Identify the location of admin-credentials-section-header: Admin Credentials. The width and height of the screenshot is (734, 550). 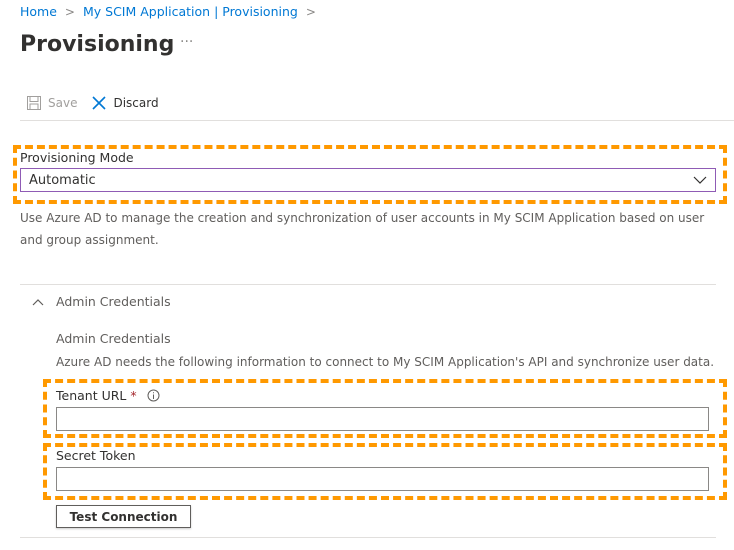
(101, 301).